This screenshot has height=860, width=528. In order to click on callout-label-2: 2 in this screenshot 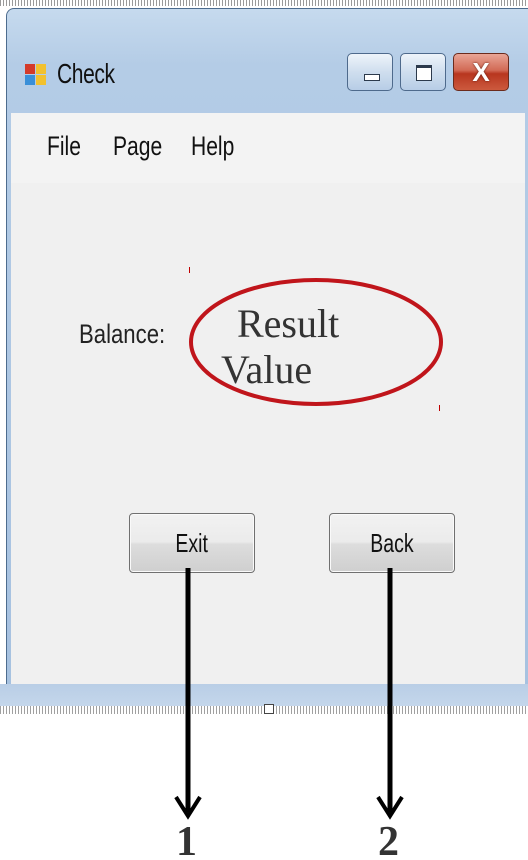, I will do `click(388, 839)`.